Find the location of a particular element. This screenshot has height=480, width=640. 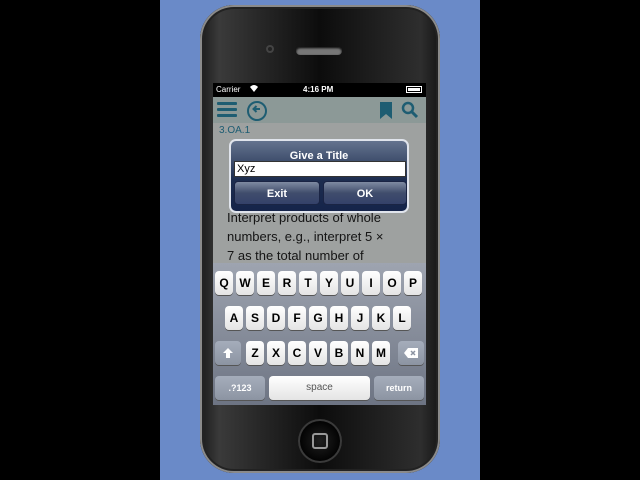

numbers-key: .?123 is located at coordinates (240, 388).